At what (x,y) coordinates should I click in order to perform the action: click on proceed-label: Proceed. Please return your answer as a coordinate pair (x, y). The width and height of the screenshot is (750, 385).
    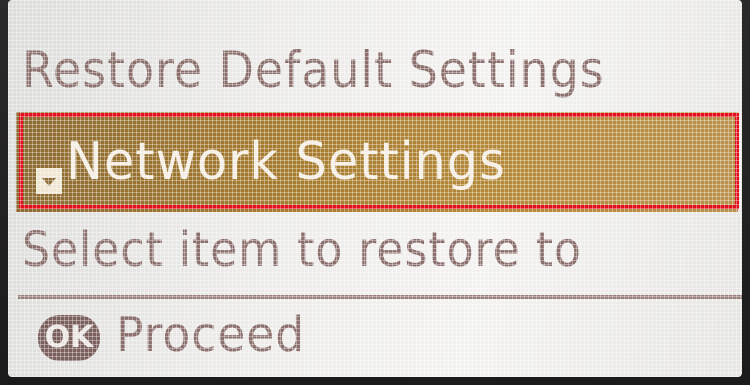
    Looking at the image, I should click on (211, 335).